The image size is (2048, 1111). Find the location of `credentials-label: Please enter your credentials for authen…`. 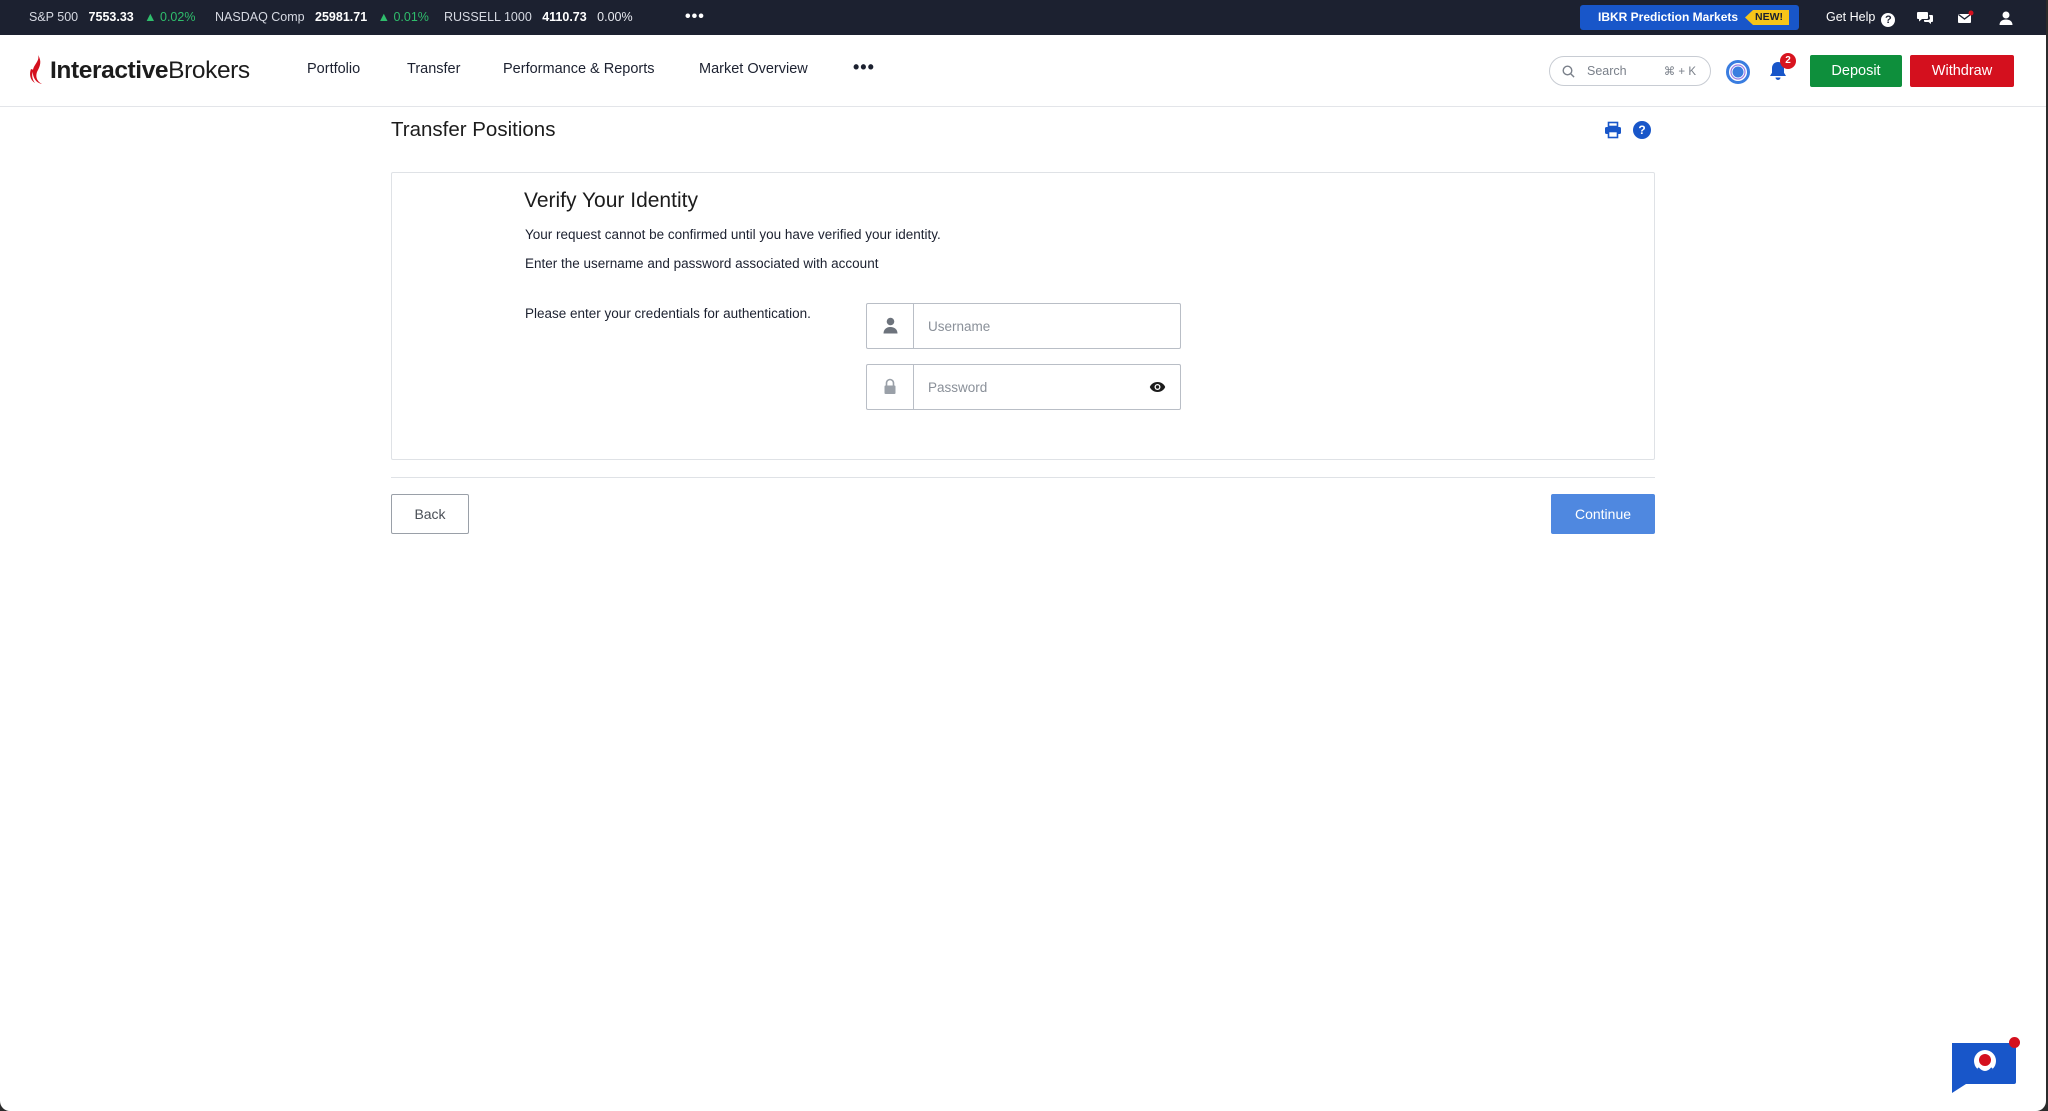

credentials-label: Please enter your credentials for authen… is located at coordinates (668, 313).